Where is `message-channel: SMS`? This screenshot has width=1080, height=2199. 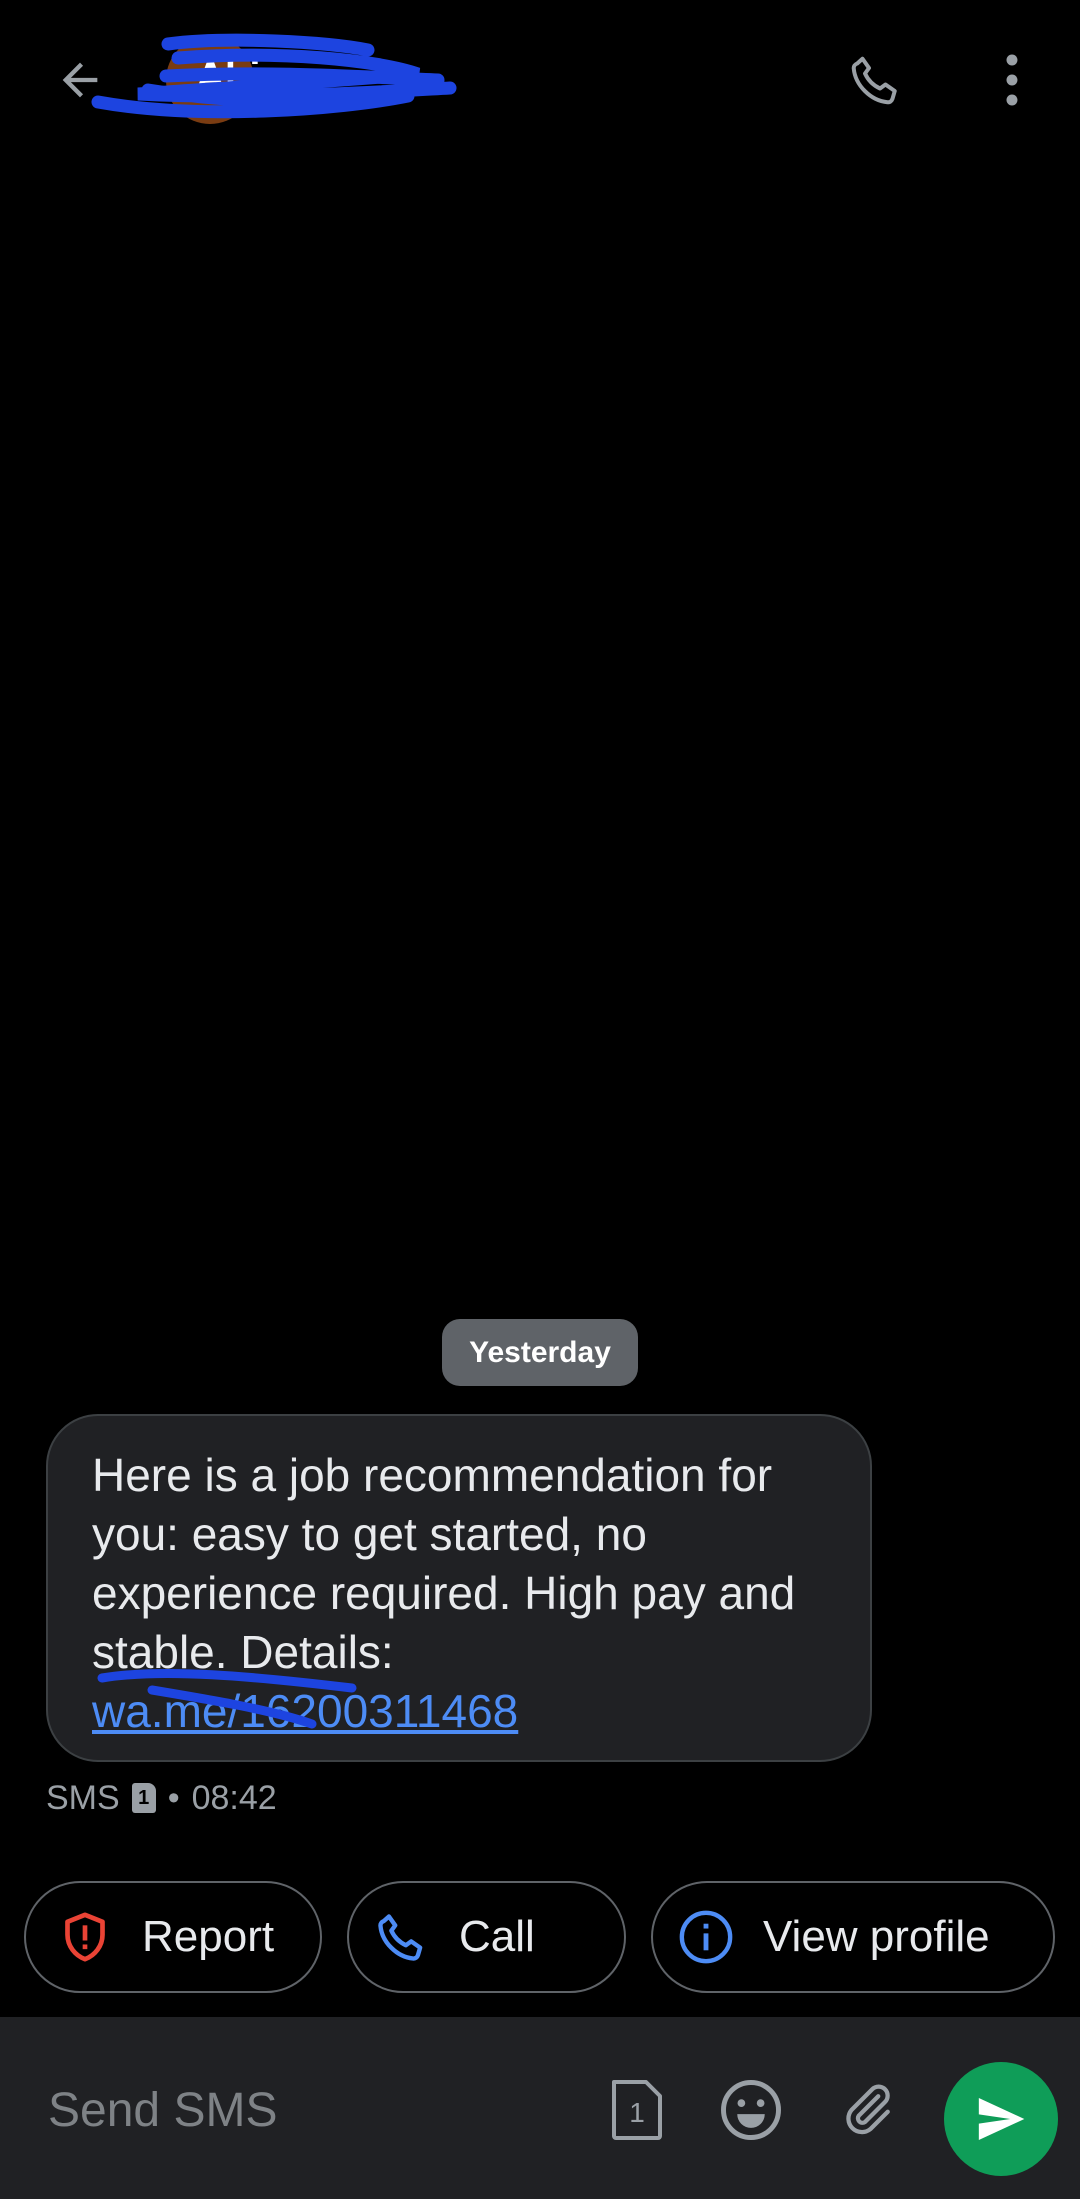
message-channel: SMS is located at coordinates (83, 1797).